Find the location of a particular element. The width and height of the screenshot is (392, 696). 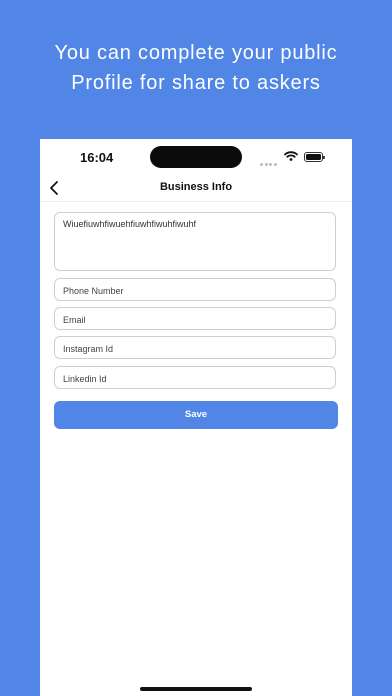

instagram-id-field: Instagram Id is located at coordinates (195, 347).